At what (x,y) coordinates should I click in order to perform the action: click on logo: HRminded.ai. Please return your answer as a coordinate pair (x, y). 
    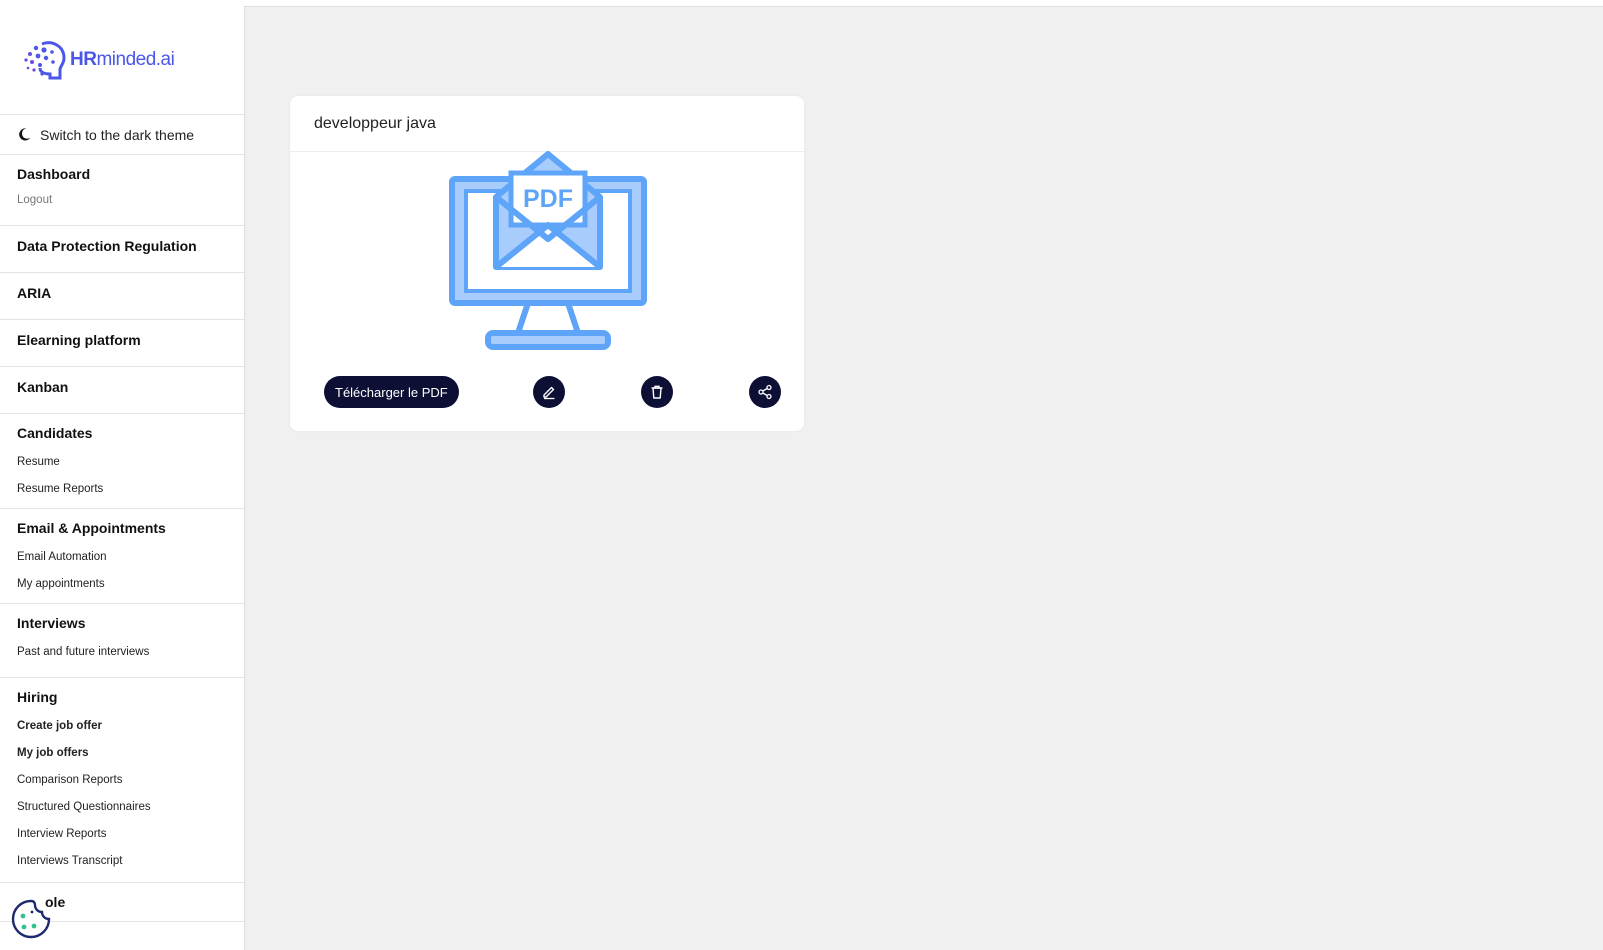
    Looking at the image, I should click on (98, 60).